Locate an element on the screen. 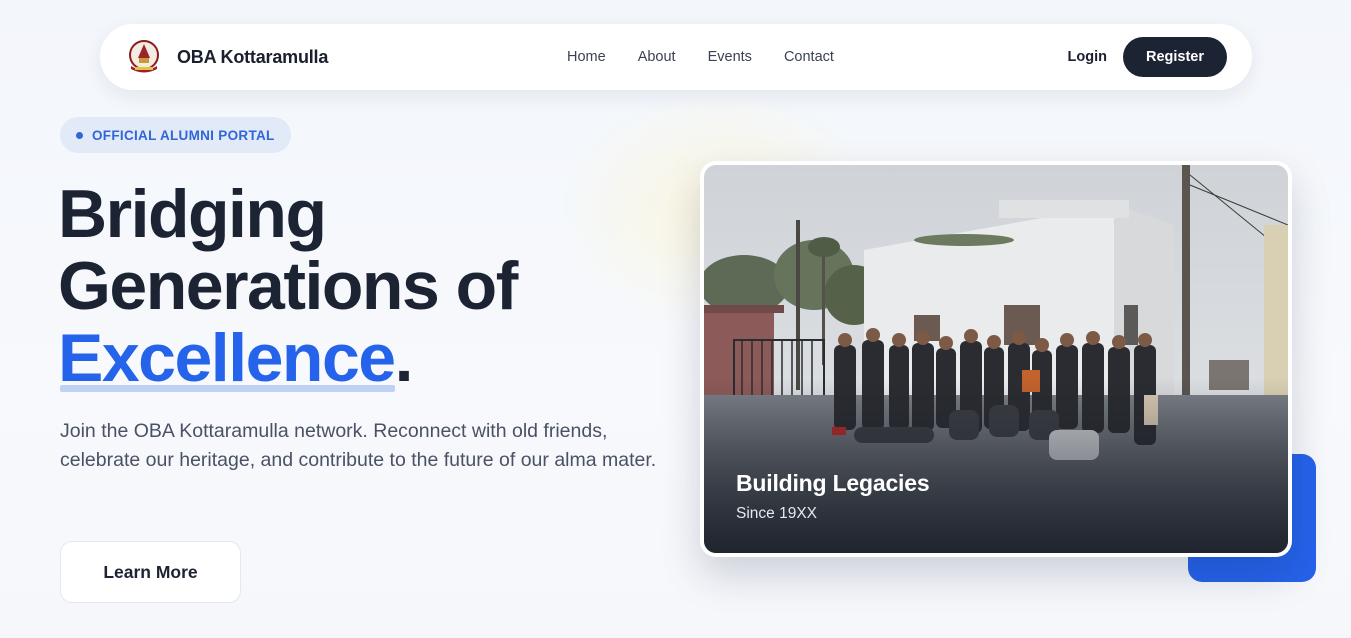 The width and height of the screenshot is (1351, 638). nav-link-home: Home is located at coordinates (586, 57).